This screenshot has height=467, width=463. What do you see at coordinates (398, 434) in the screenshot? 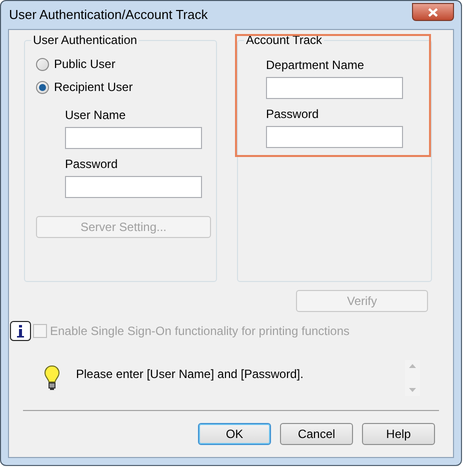
I see `button: Help` at bounding box center [398, 434].